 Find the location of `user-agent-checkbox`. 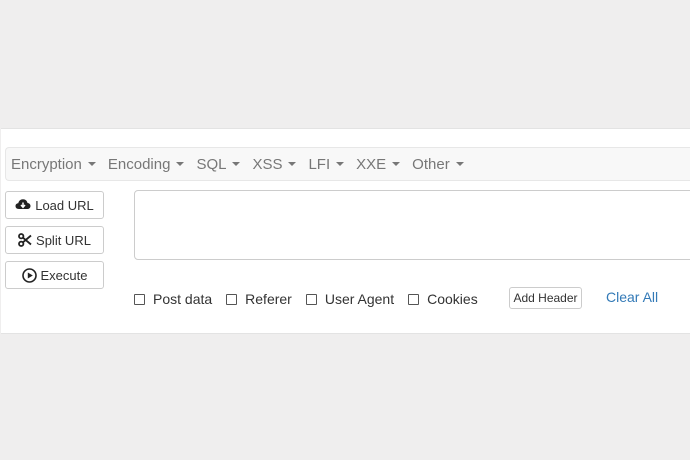

user-agent-checkbox is located at coordinates (311, 299).